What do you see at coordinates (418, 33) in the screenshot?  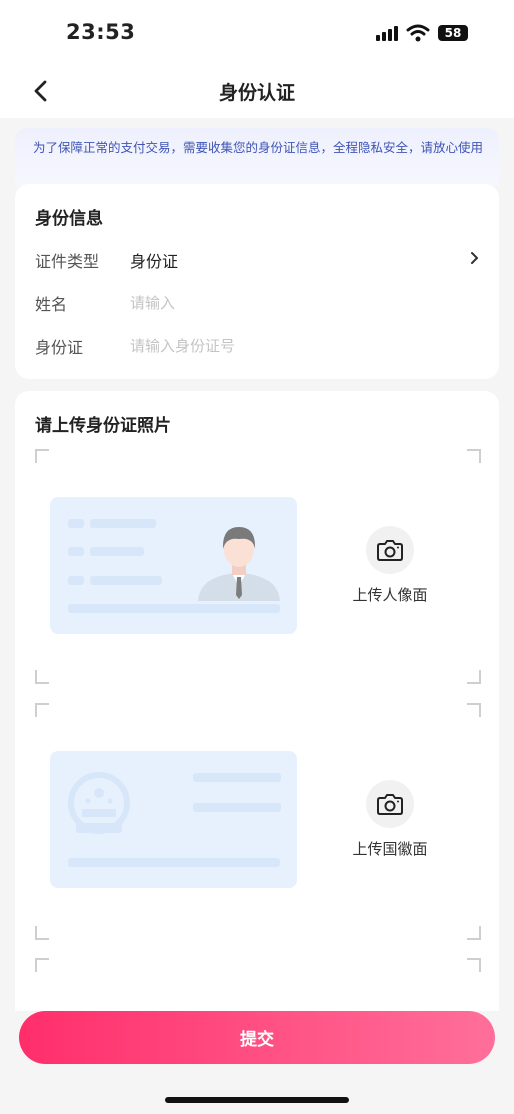 I see `wifi-icon` at bounding box center [418, 33].